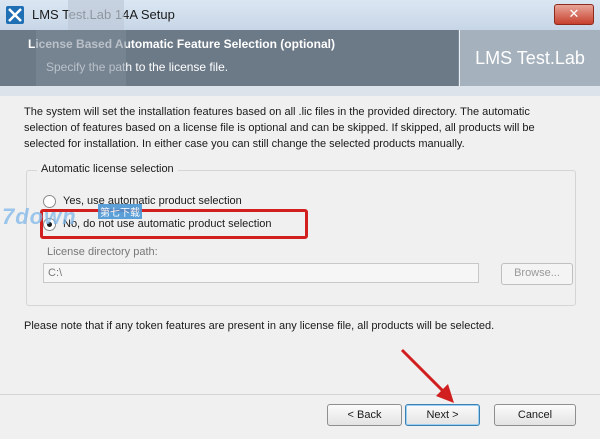 Image resolution: width=600 pixels, height=439 pixels. Describe the element at coordinates (300, 394) in the screenshot. I see `footer-separator` at that location.